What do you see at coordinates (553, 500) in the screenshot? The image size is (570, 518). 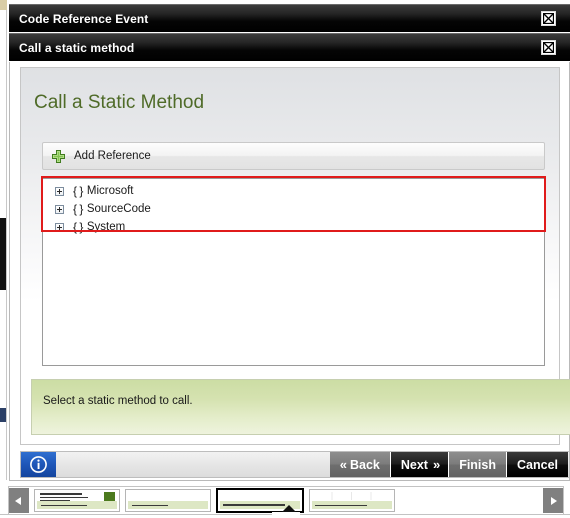 I see `filmstrip-next-button` at bounding box center [553, 500].